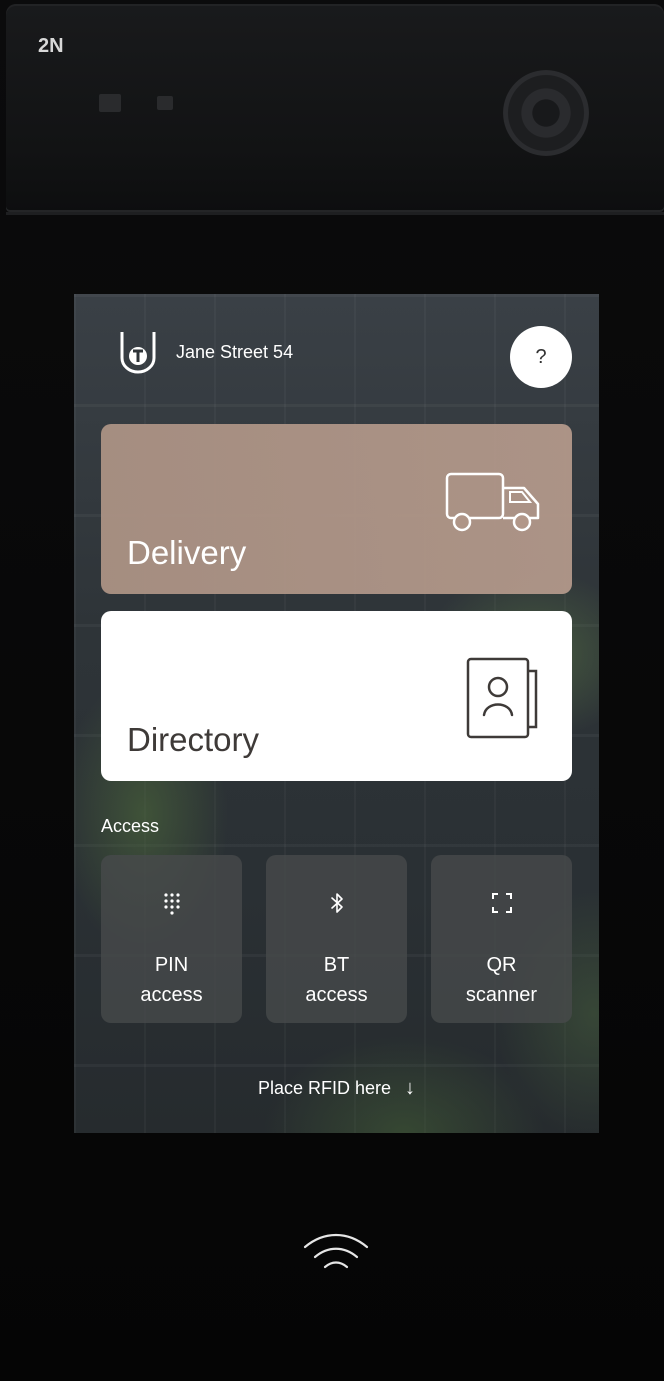 The image size is (664, 1381). I want to click on arrow-down-icon: ↓, so click(410, 1088).